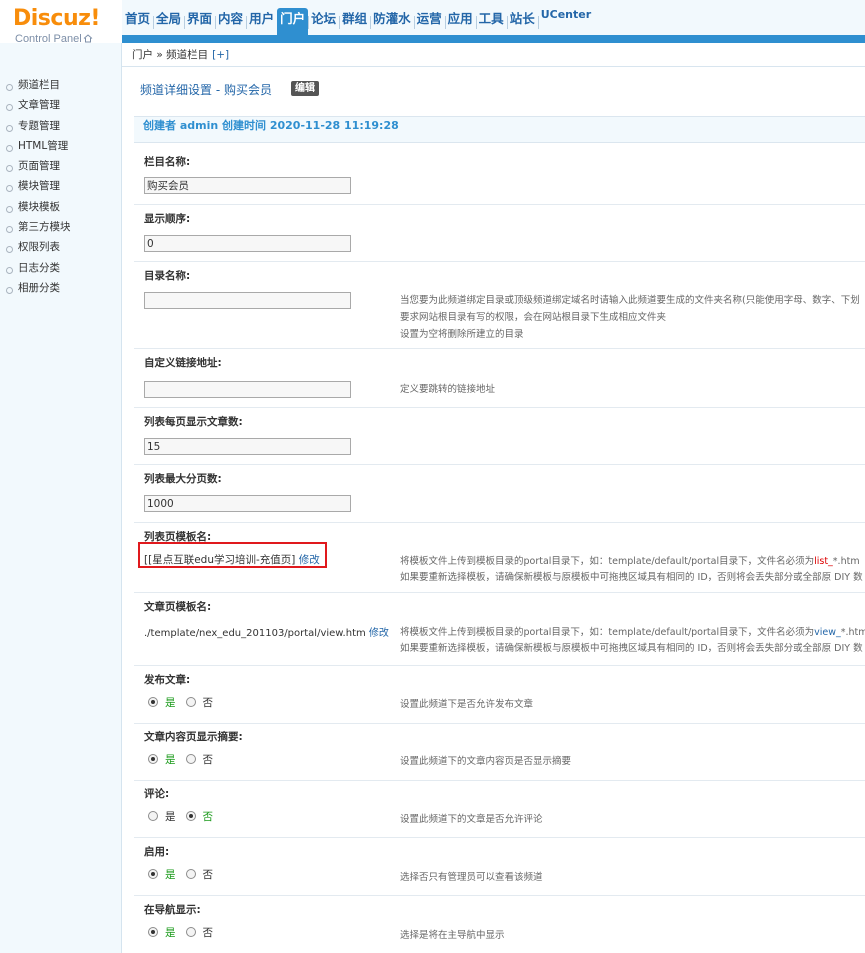  Describe the element at coordinates (170, 759) in the screenshot. I see `summary-yes-label: 是` at that location.